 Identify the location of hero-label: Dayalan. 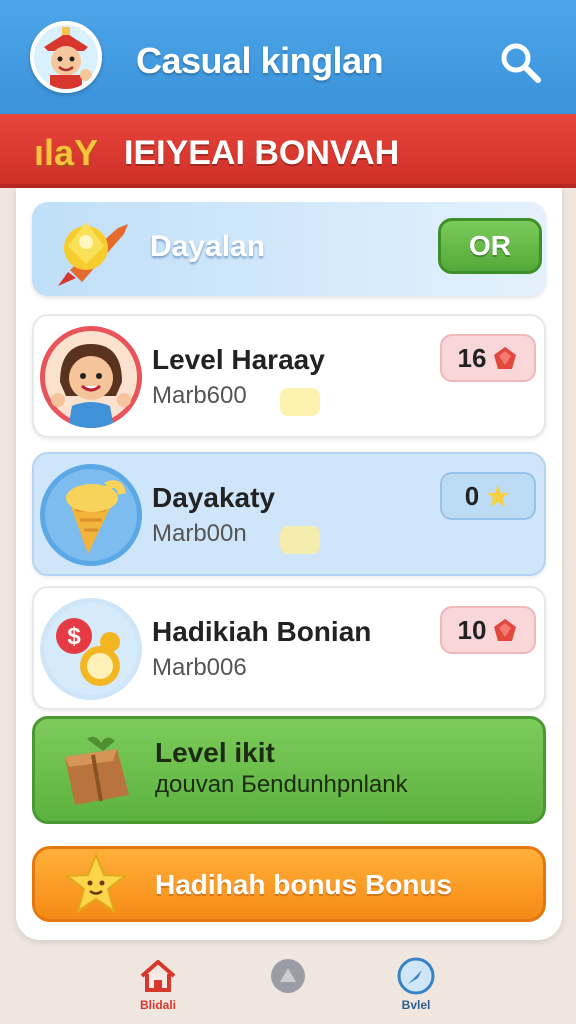
(208, 246).